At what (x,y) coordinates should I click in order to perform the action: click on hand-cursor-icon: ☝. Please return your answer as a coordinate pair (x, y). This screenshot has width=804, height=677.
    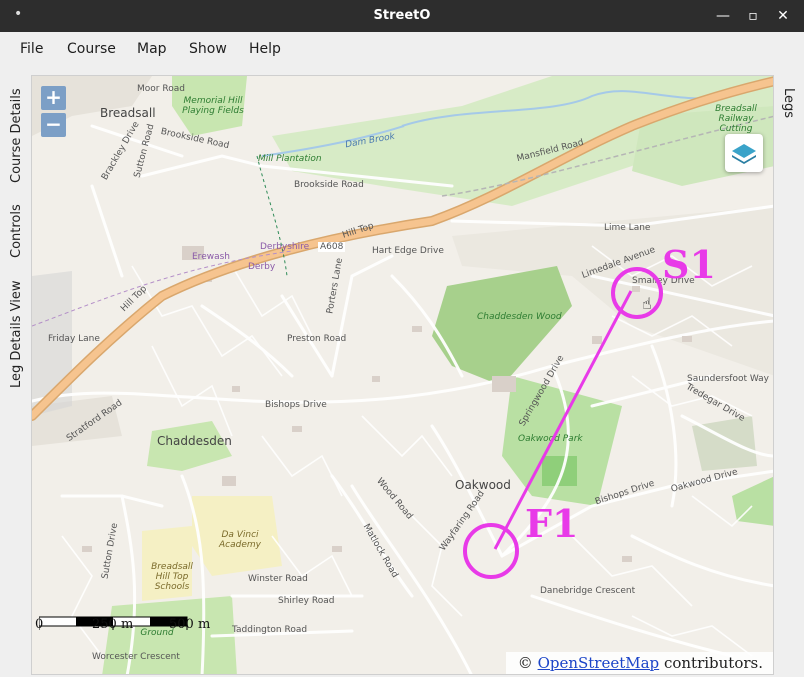
    Looking at the image, I should click on (647, 303).